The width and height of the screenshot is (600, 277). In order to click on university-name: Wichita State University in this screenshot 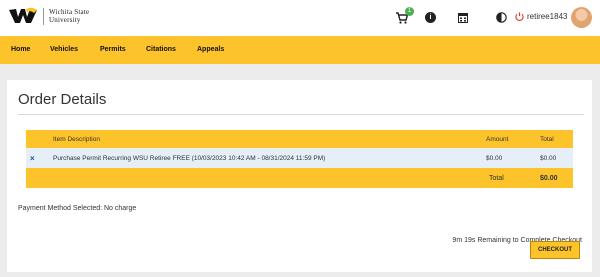, I will do `click(69, 16)`.